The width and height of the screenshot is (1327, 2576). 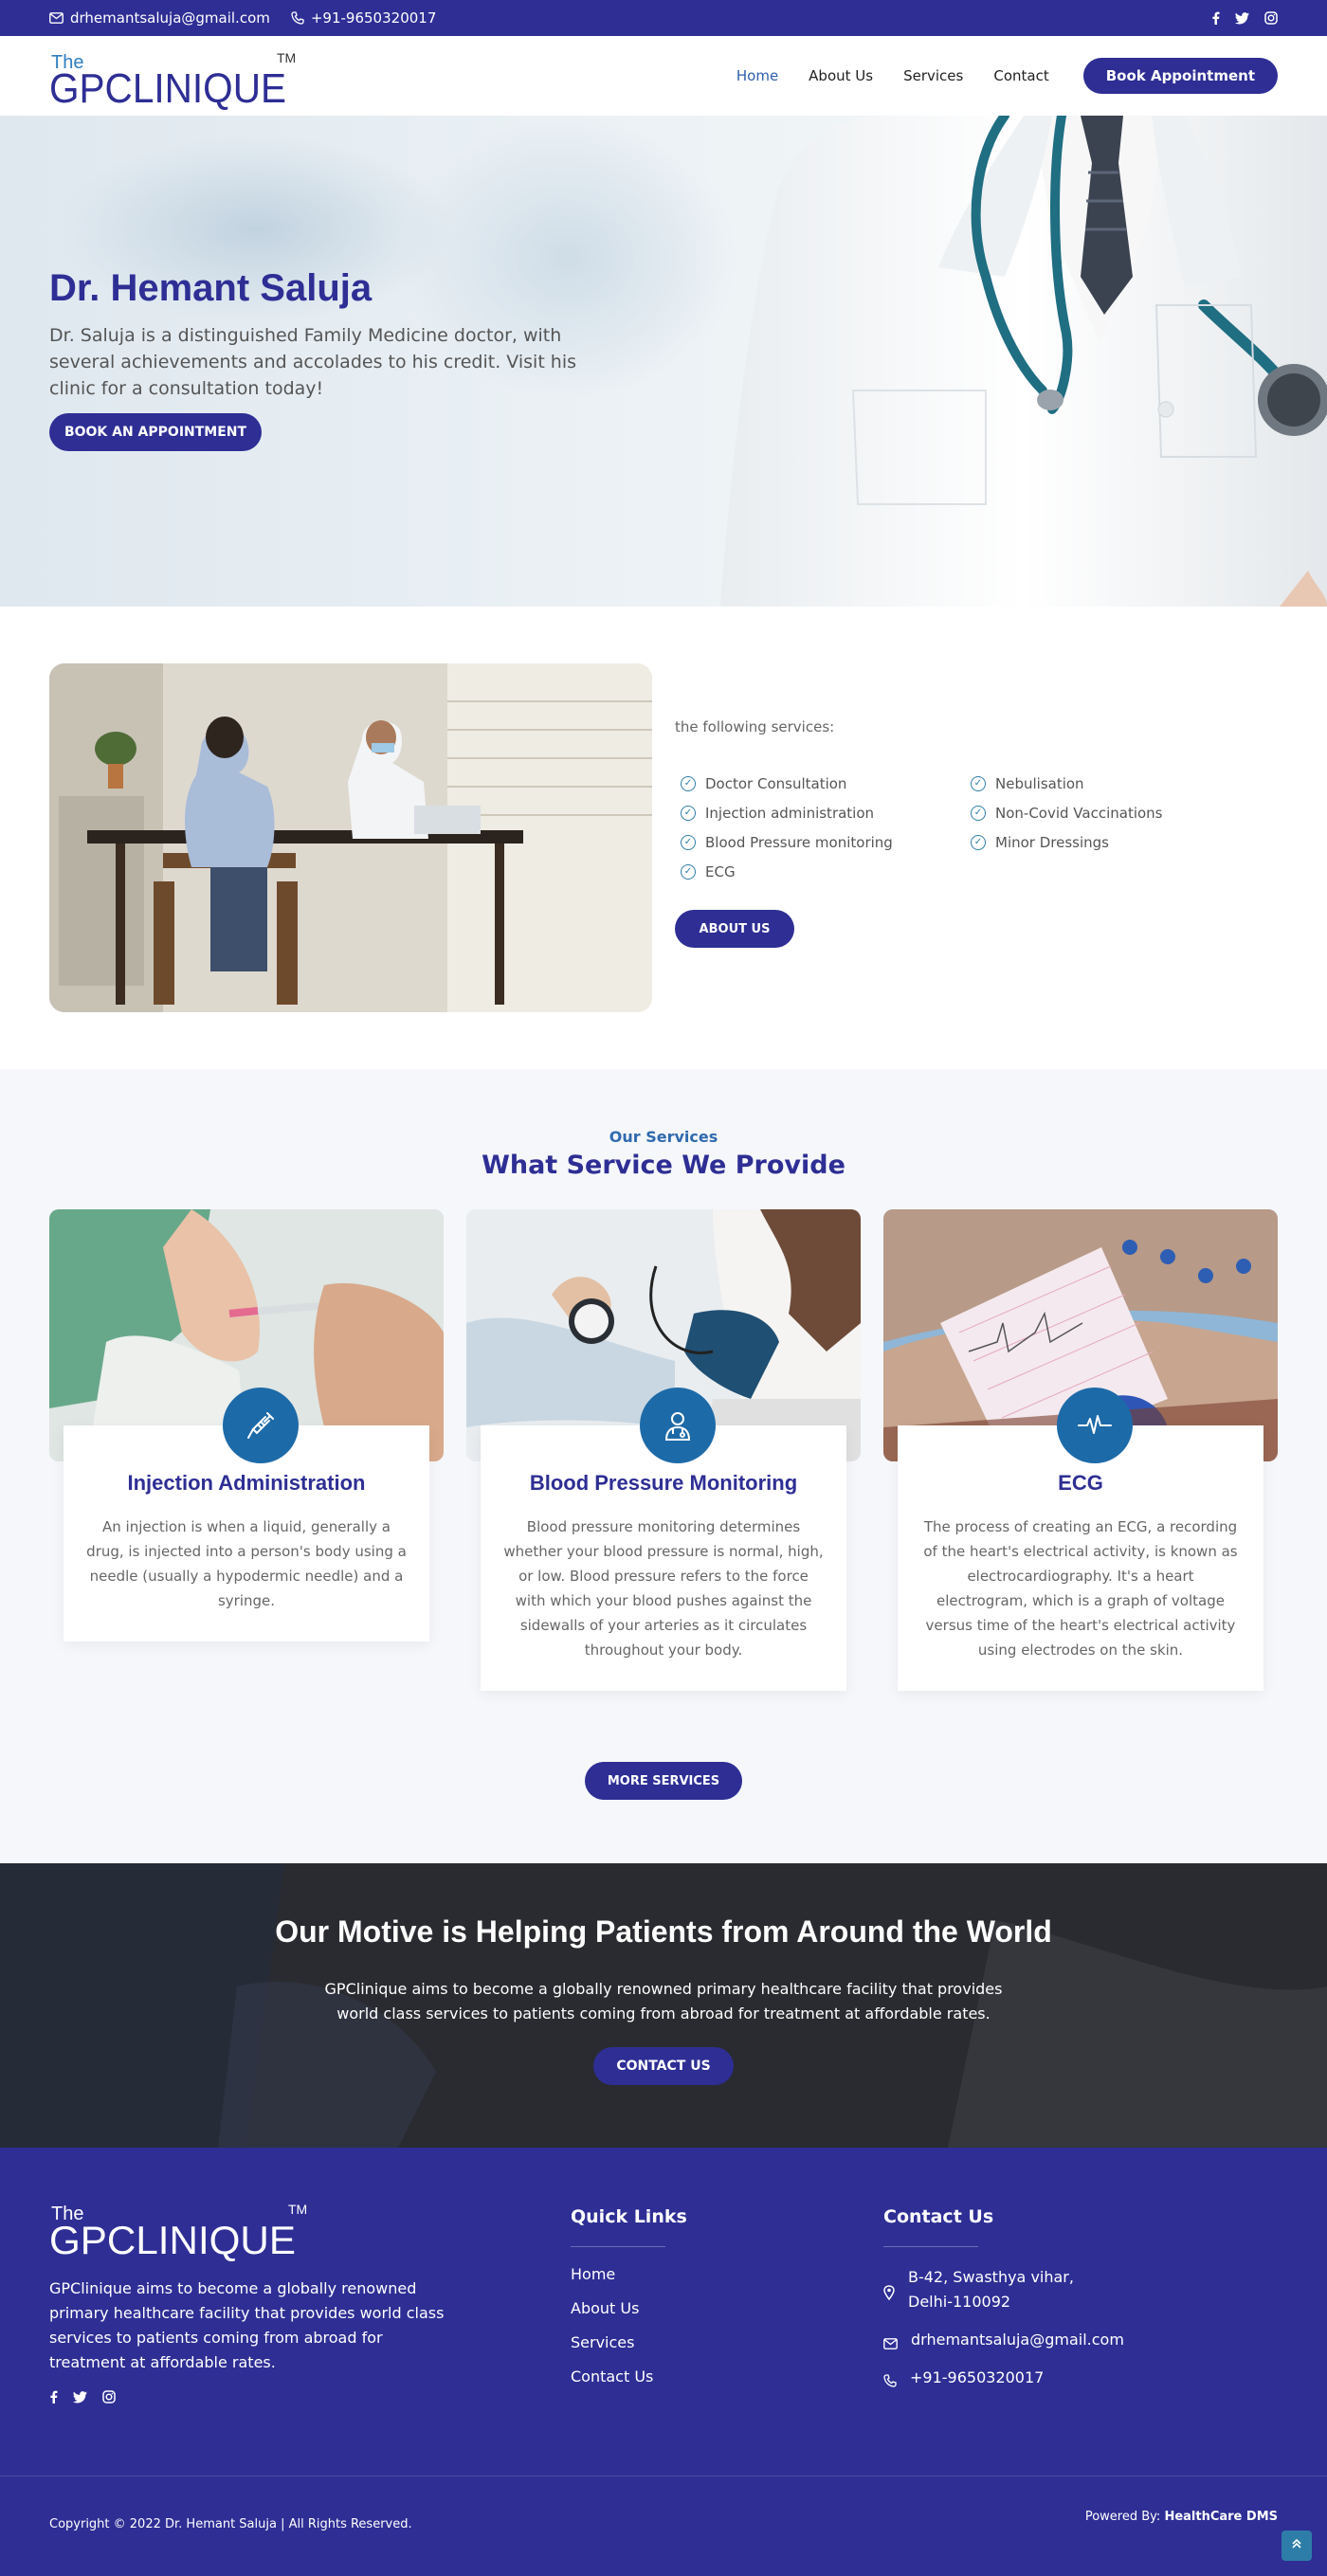 I want to click on footer-social, so click(x=82, y=2397).